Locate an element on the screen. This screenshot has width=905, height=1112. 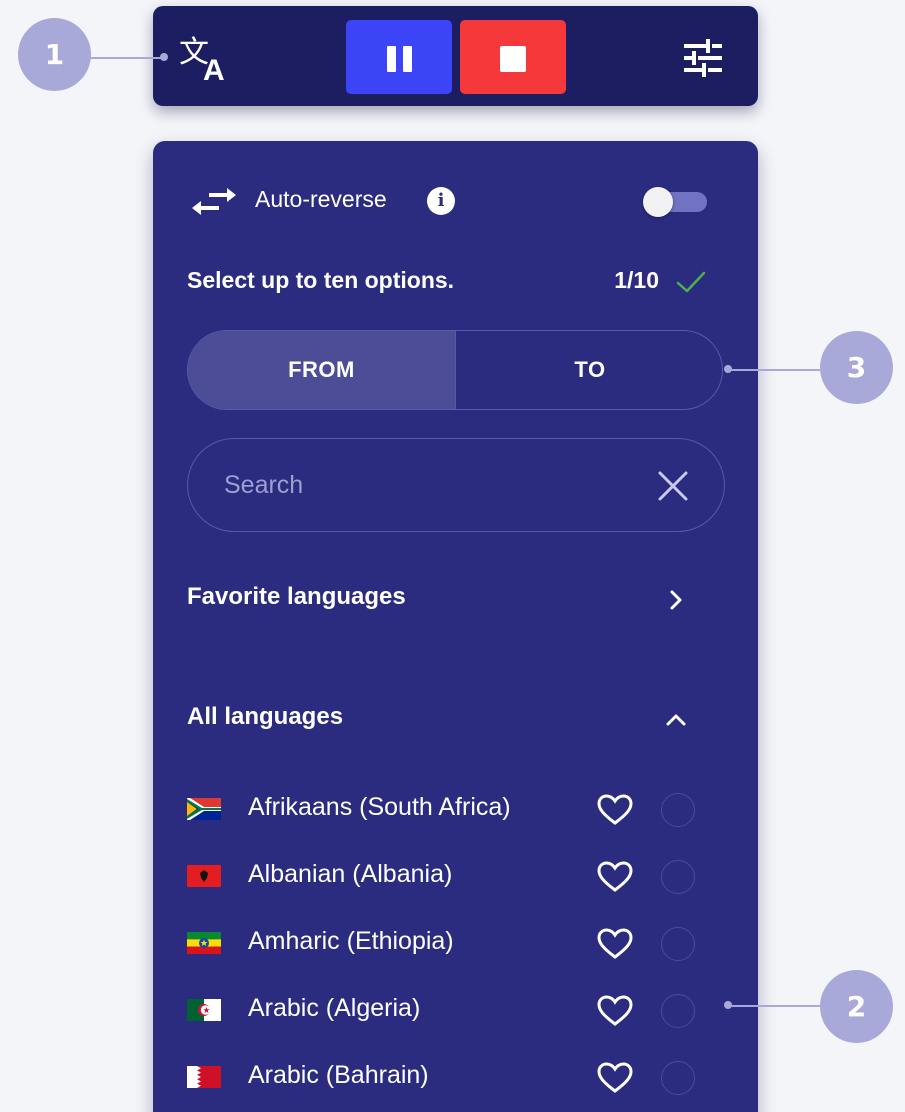
svg-text: A is located at coordinates (214, 69).